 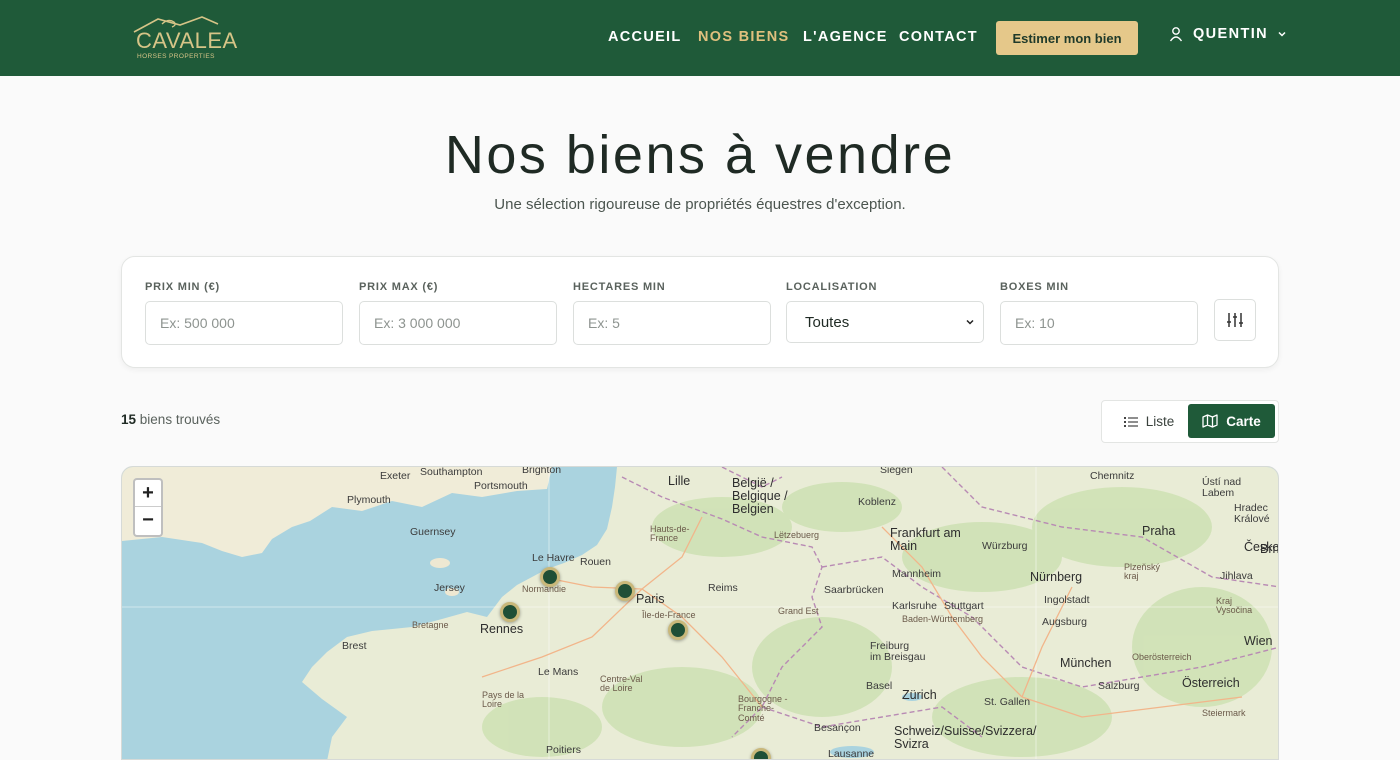 I want to click on map-label: Lausanne, so click(x=851, y=754).